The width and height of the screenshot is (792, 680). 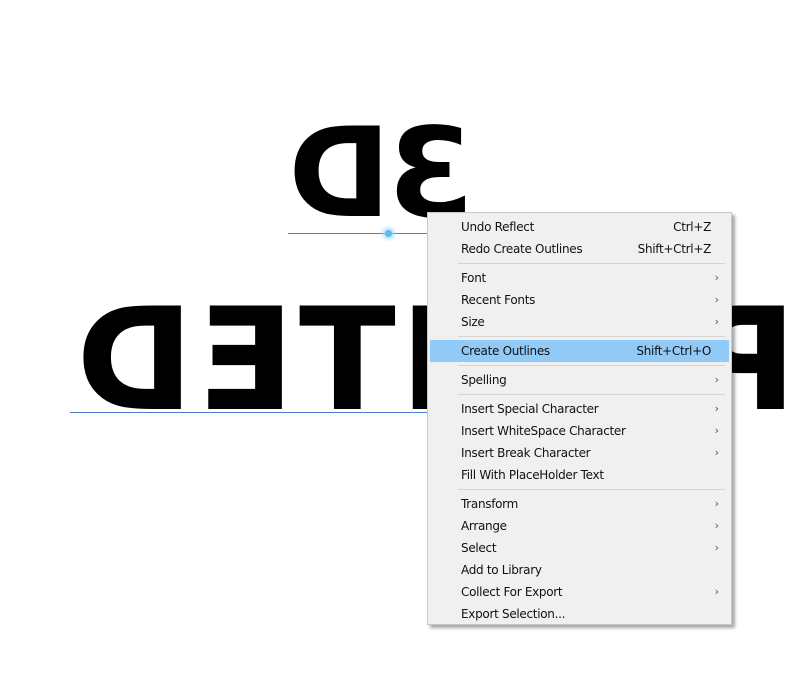 What do you see at coordinates (543, 431) in the screenshot?
I see `menu-item-label: Insert WhiteSpace Character` at bounding box center [543, 431].